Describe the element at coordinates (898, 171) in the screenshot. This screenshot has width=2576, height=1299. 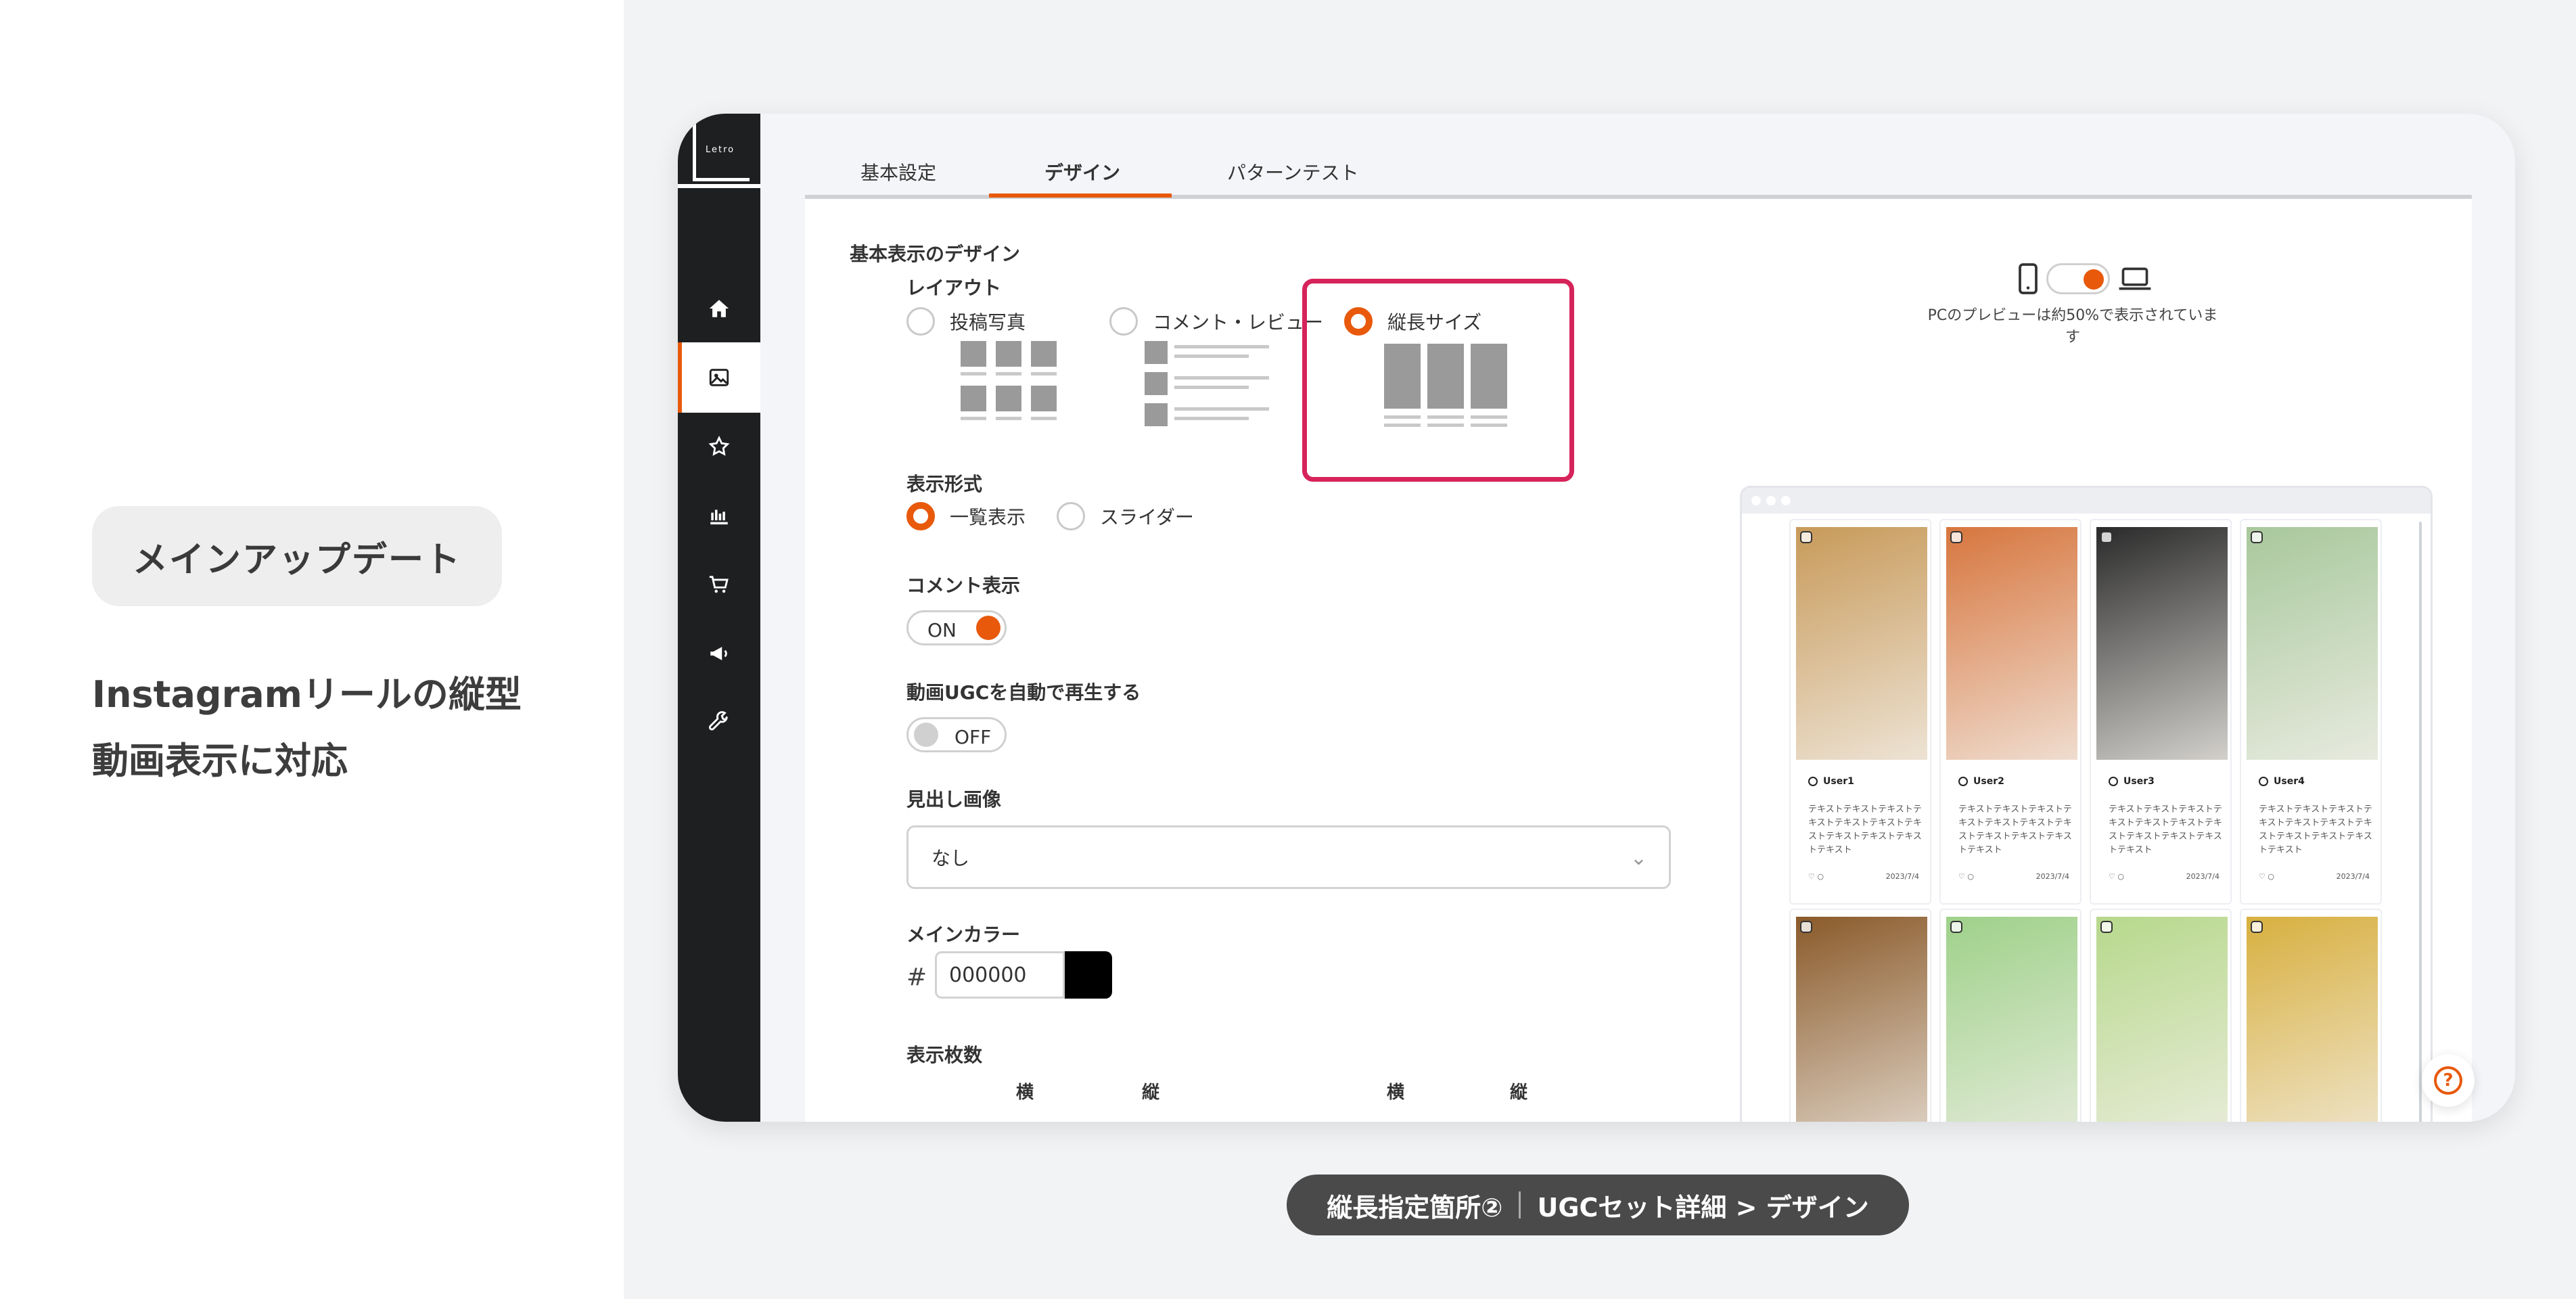
I see `tab-basic-settings: 基本設定` at that location.